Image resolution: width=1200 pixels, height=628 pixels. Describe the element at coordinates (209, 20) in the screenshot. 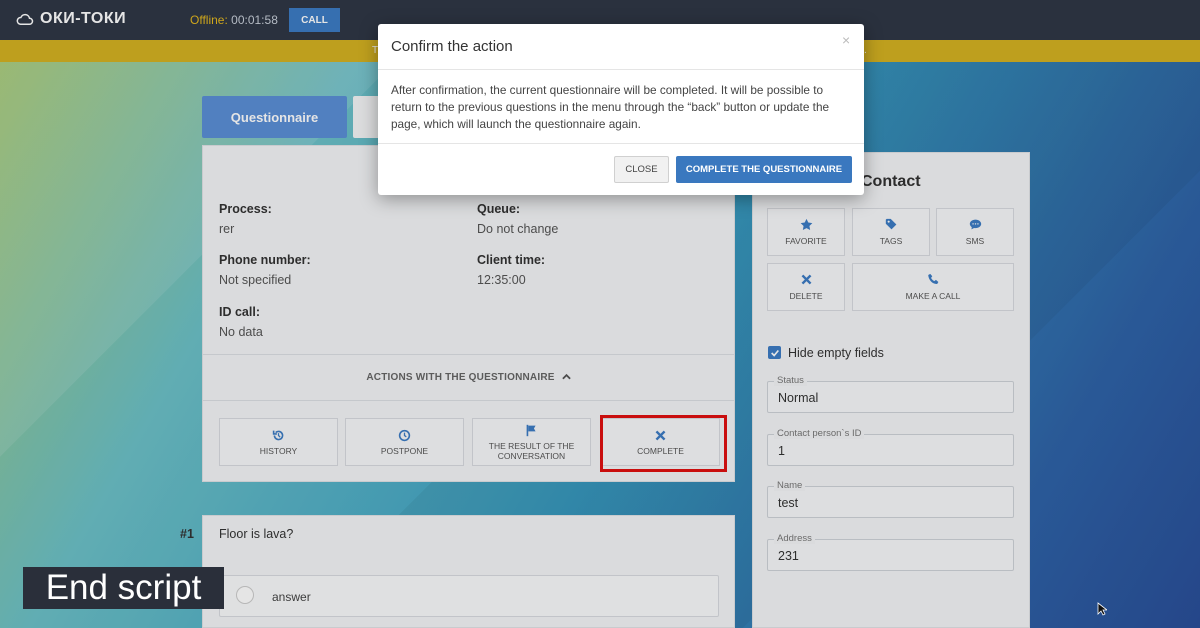

I see `status-label: Offline:` at that location.